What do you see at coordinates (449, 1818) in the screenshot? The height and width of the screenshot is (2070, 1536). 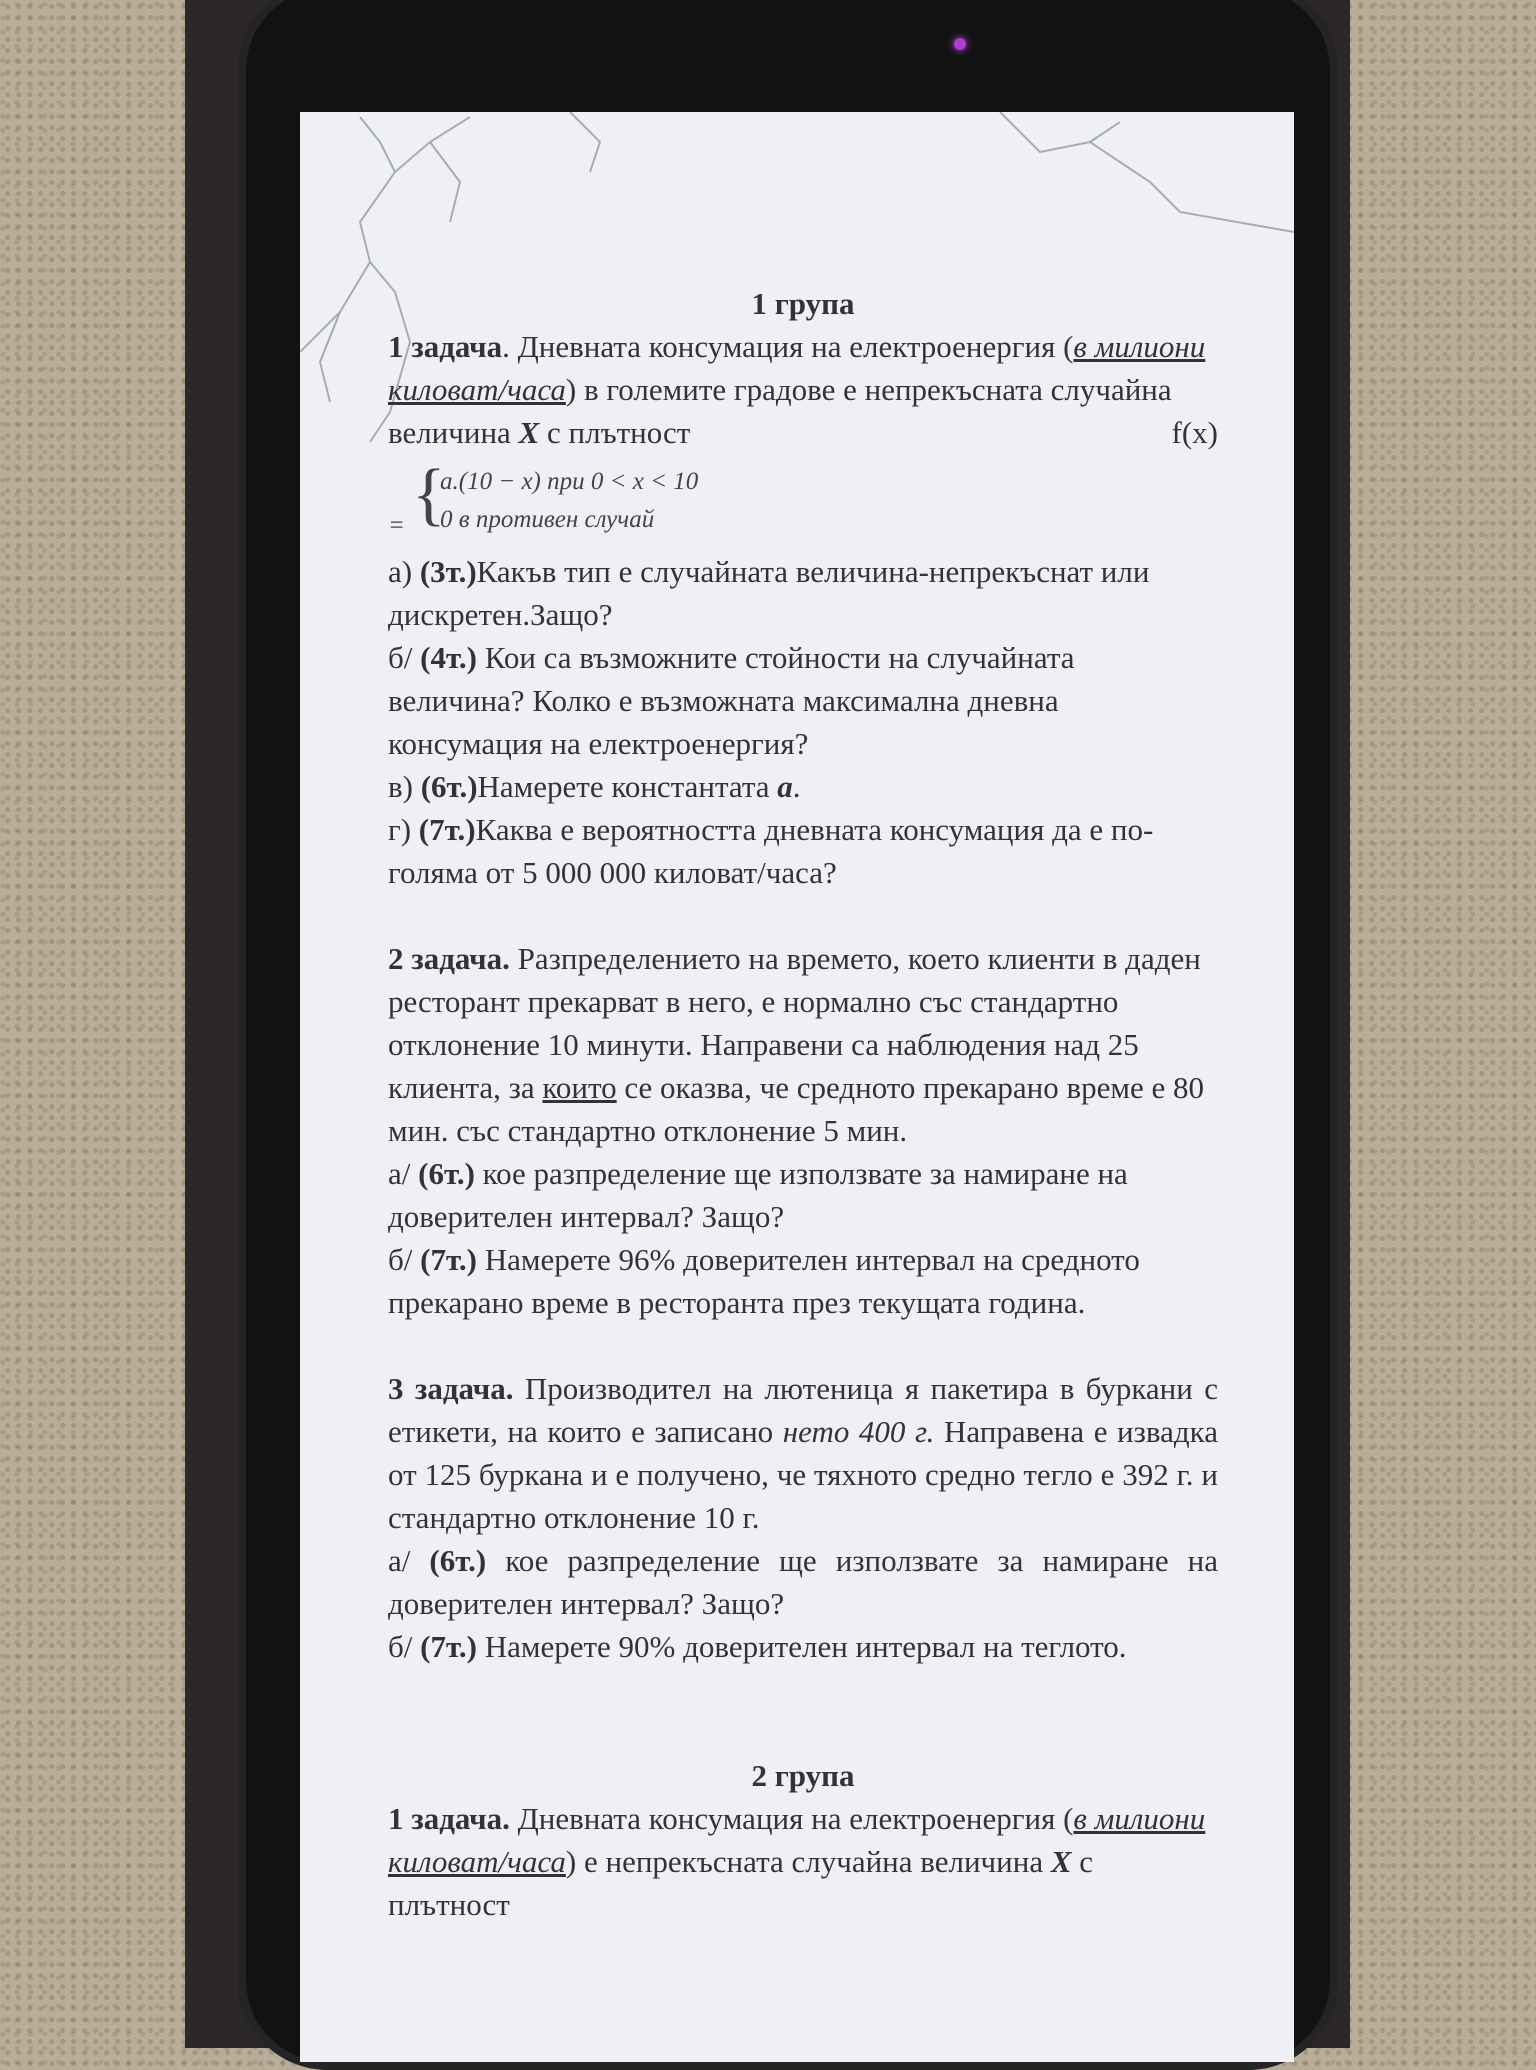 I see `task-1-label: 1 задача.` at bounding box center [449, 1818].